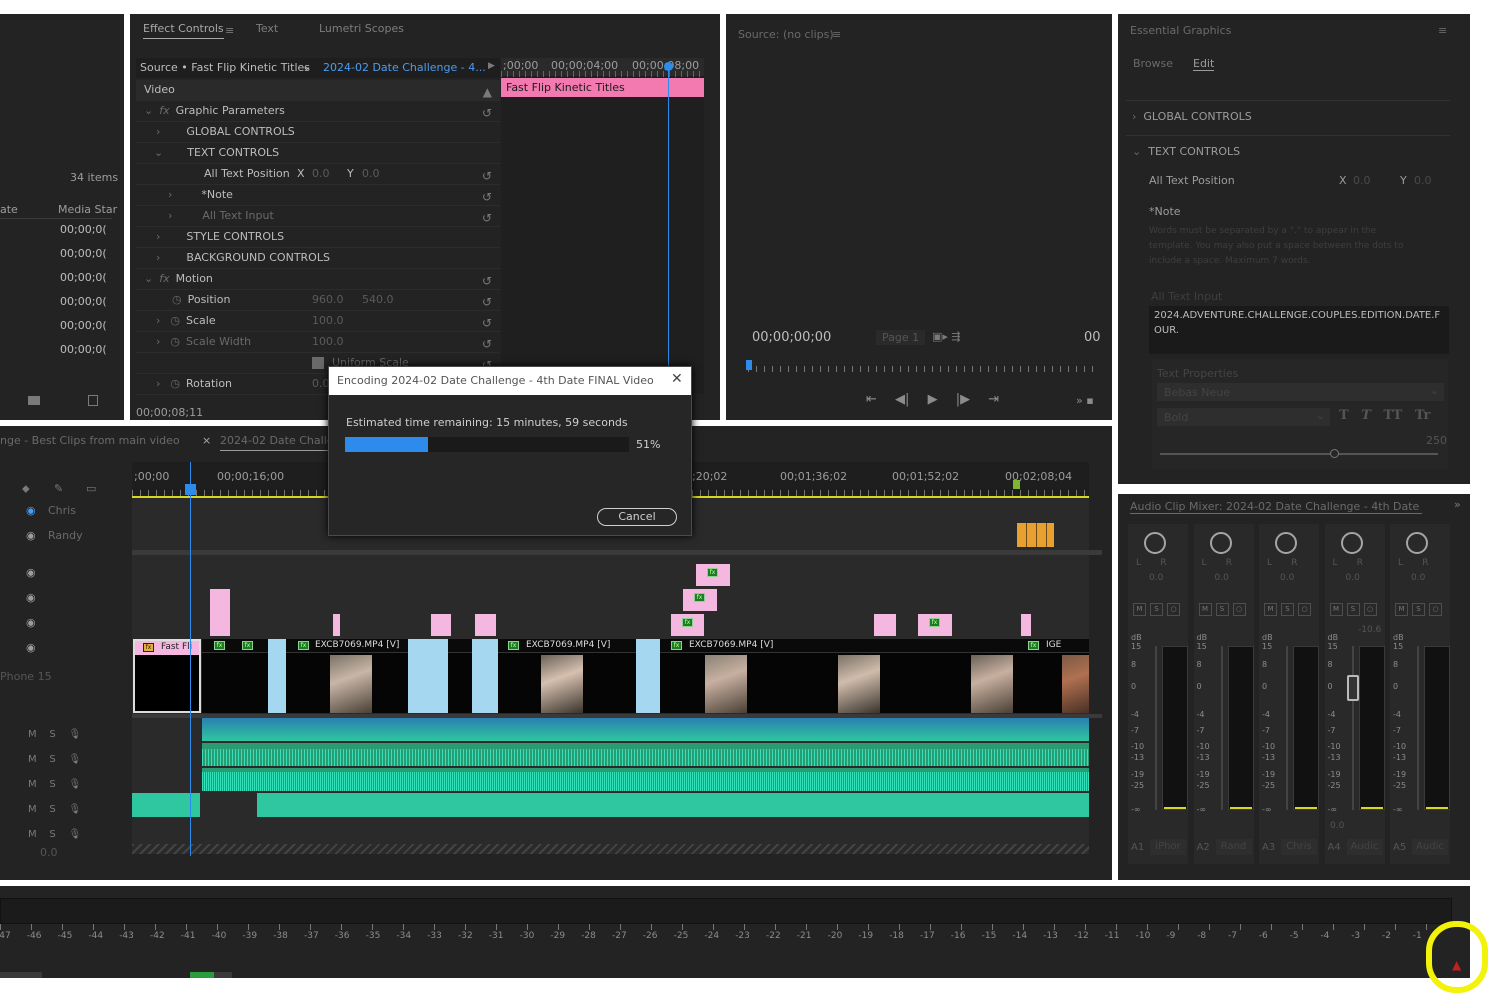 This screenshot has height=998, width=1492. What do you see at coordinates (902, 399) in the screenshot?
I see `step-back-icon: ◀|` at bounding box center [902, 399].